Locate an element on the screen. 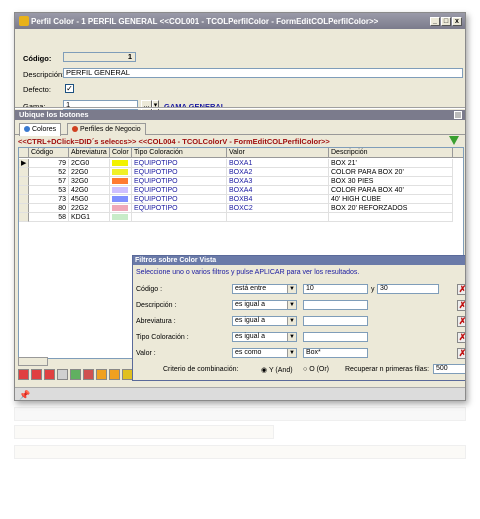 Image resolution: width=480 pixels, height=519 pixels. col-descripcion: Descripción is located at coordinates (391, 153).